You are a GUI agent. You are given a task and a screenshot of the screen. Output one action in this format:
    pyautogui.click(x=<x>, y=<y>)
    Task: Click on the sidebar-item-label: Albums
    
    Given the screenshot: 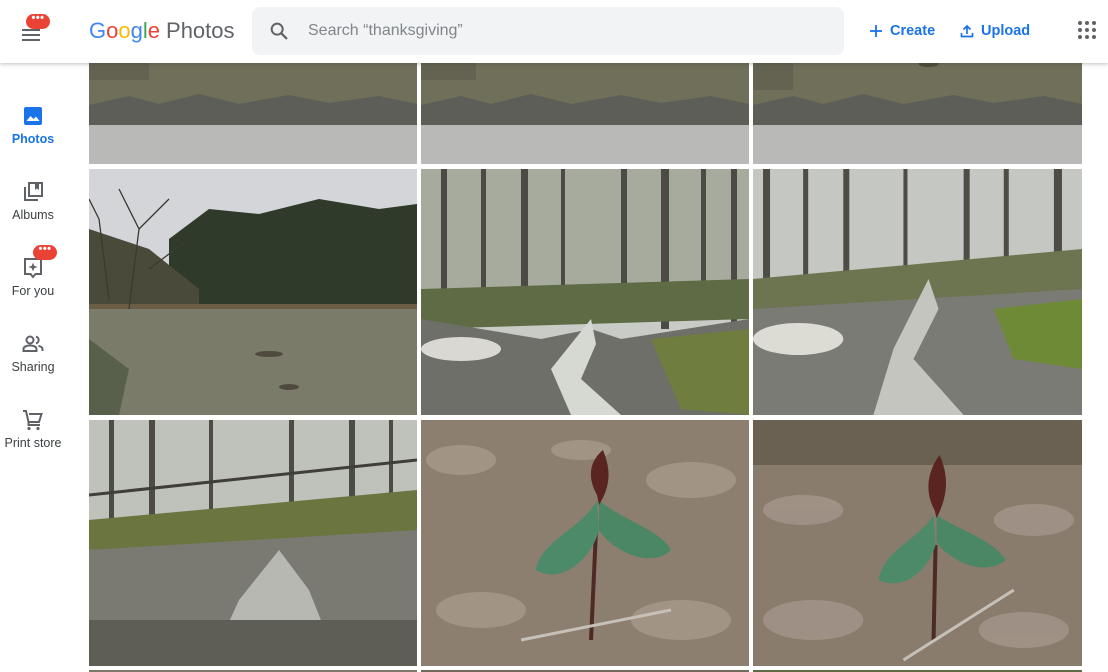 What is the action you would take?
    pyautogui.click(x=33, y=215)
    